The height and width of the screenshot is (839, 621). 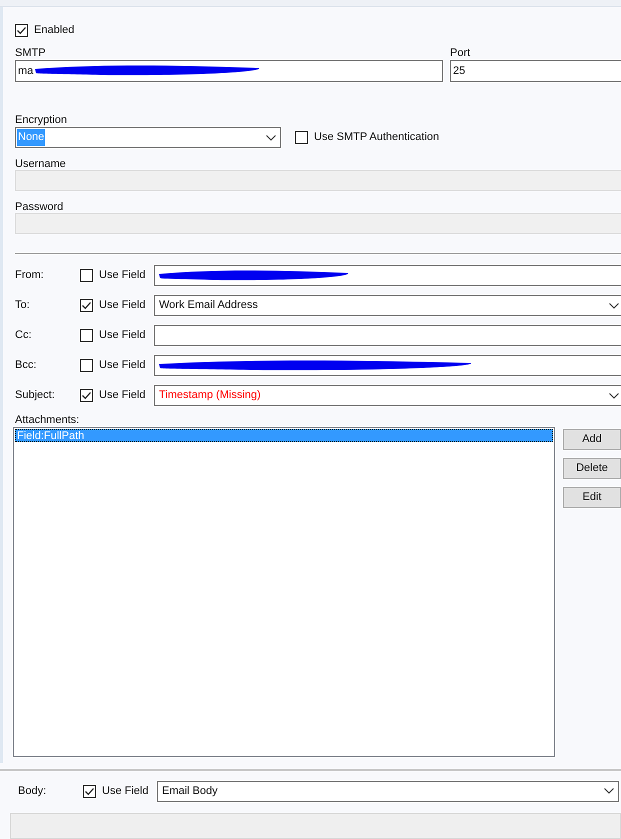 What do you see at coordinates (54, 30) in the screenshot?
I see `checkbox-label: Enabled` at bounding box center [54, 30].